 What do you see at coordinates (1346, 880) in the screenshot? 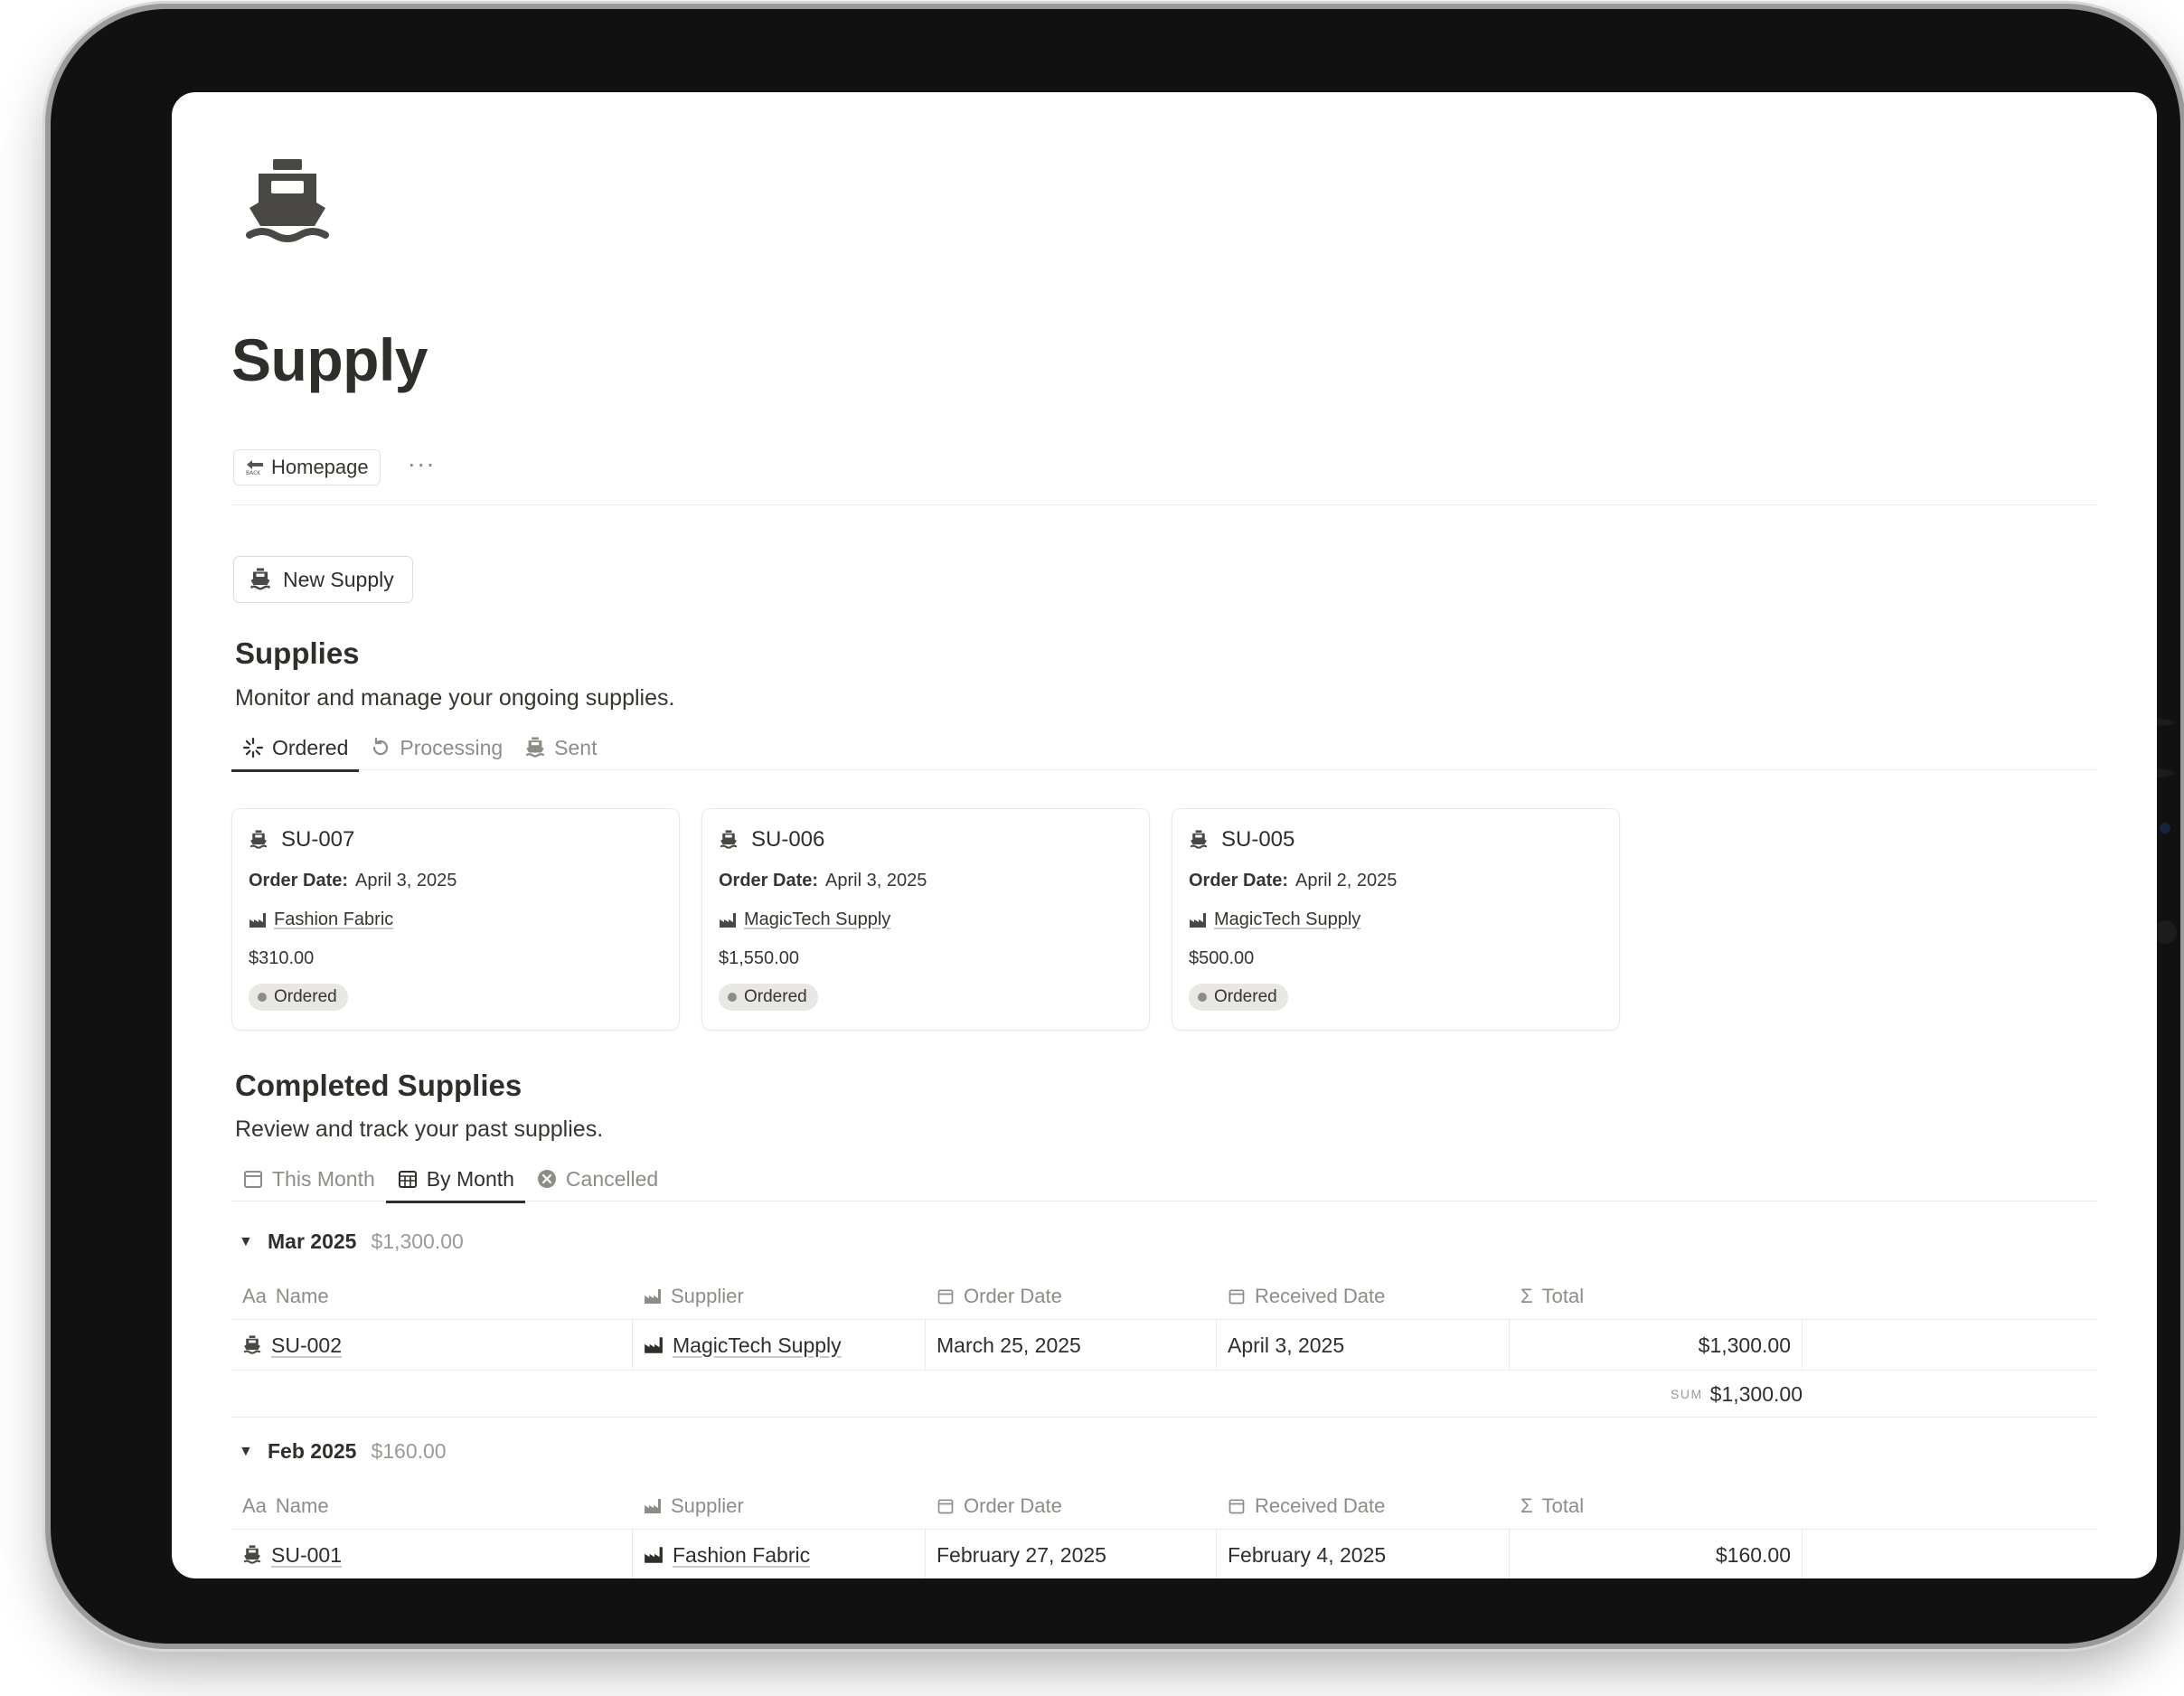
I see `order-date-value: April 2, 2025` at bounding box center [1346, 880].